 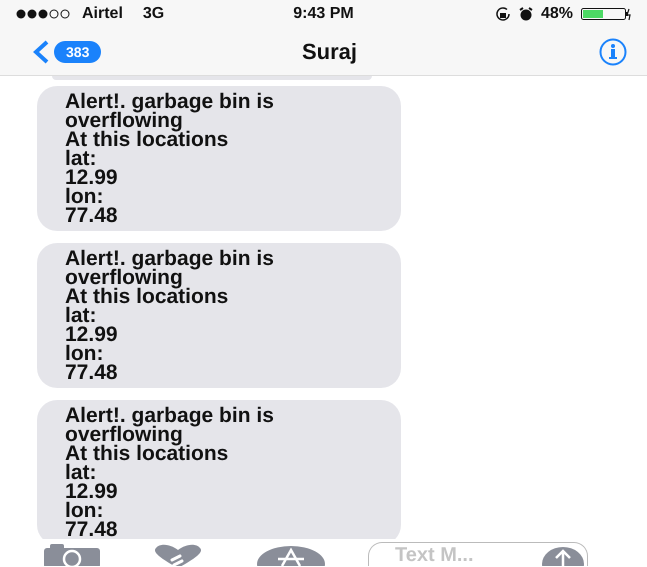 I want to click on info-icon, so click(x=613, y=52).